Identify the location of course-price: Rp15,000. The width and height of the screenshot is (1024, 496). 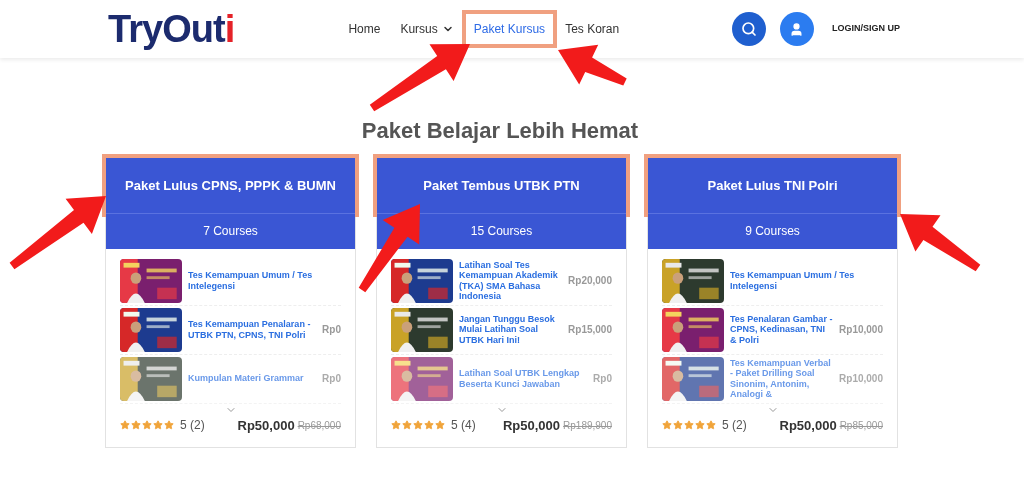
(590, 330).